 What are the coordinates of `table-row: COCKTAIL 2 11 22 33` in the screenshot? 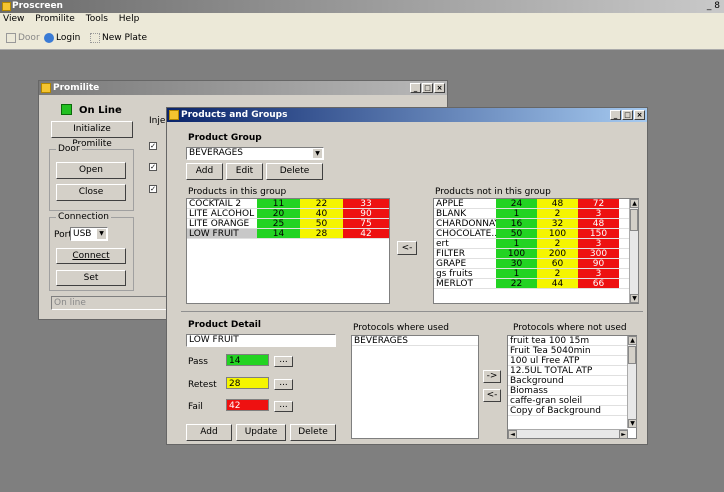 It's located at (288, 204).